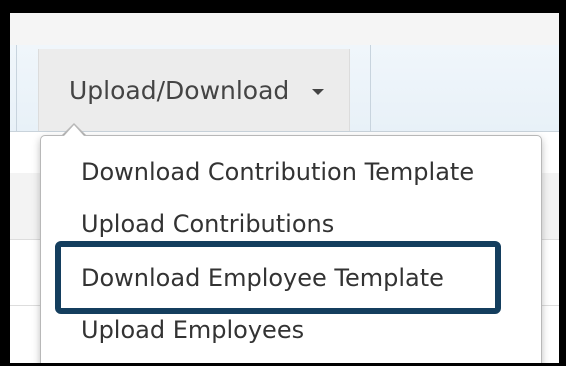 The image size is (566, 366). I want to click on dropdown-pointer-fill, so click(74, 130).